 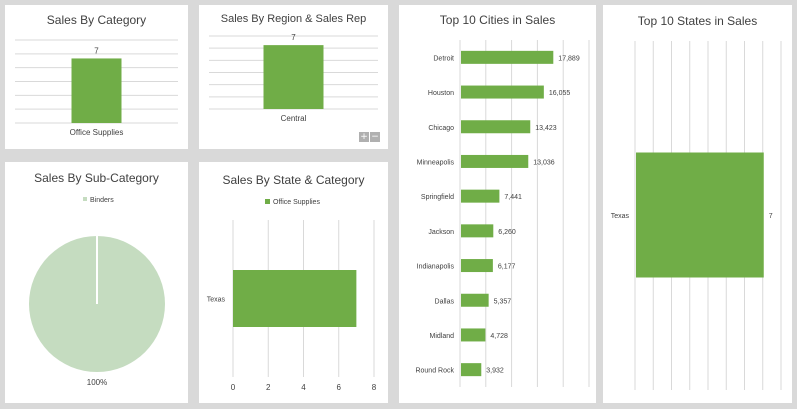 What do you see at coordinates (495, 371) in the screenshot?
I see `data-label: 3,932` at bounding box center [495, 371].